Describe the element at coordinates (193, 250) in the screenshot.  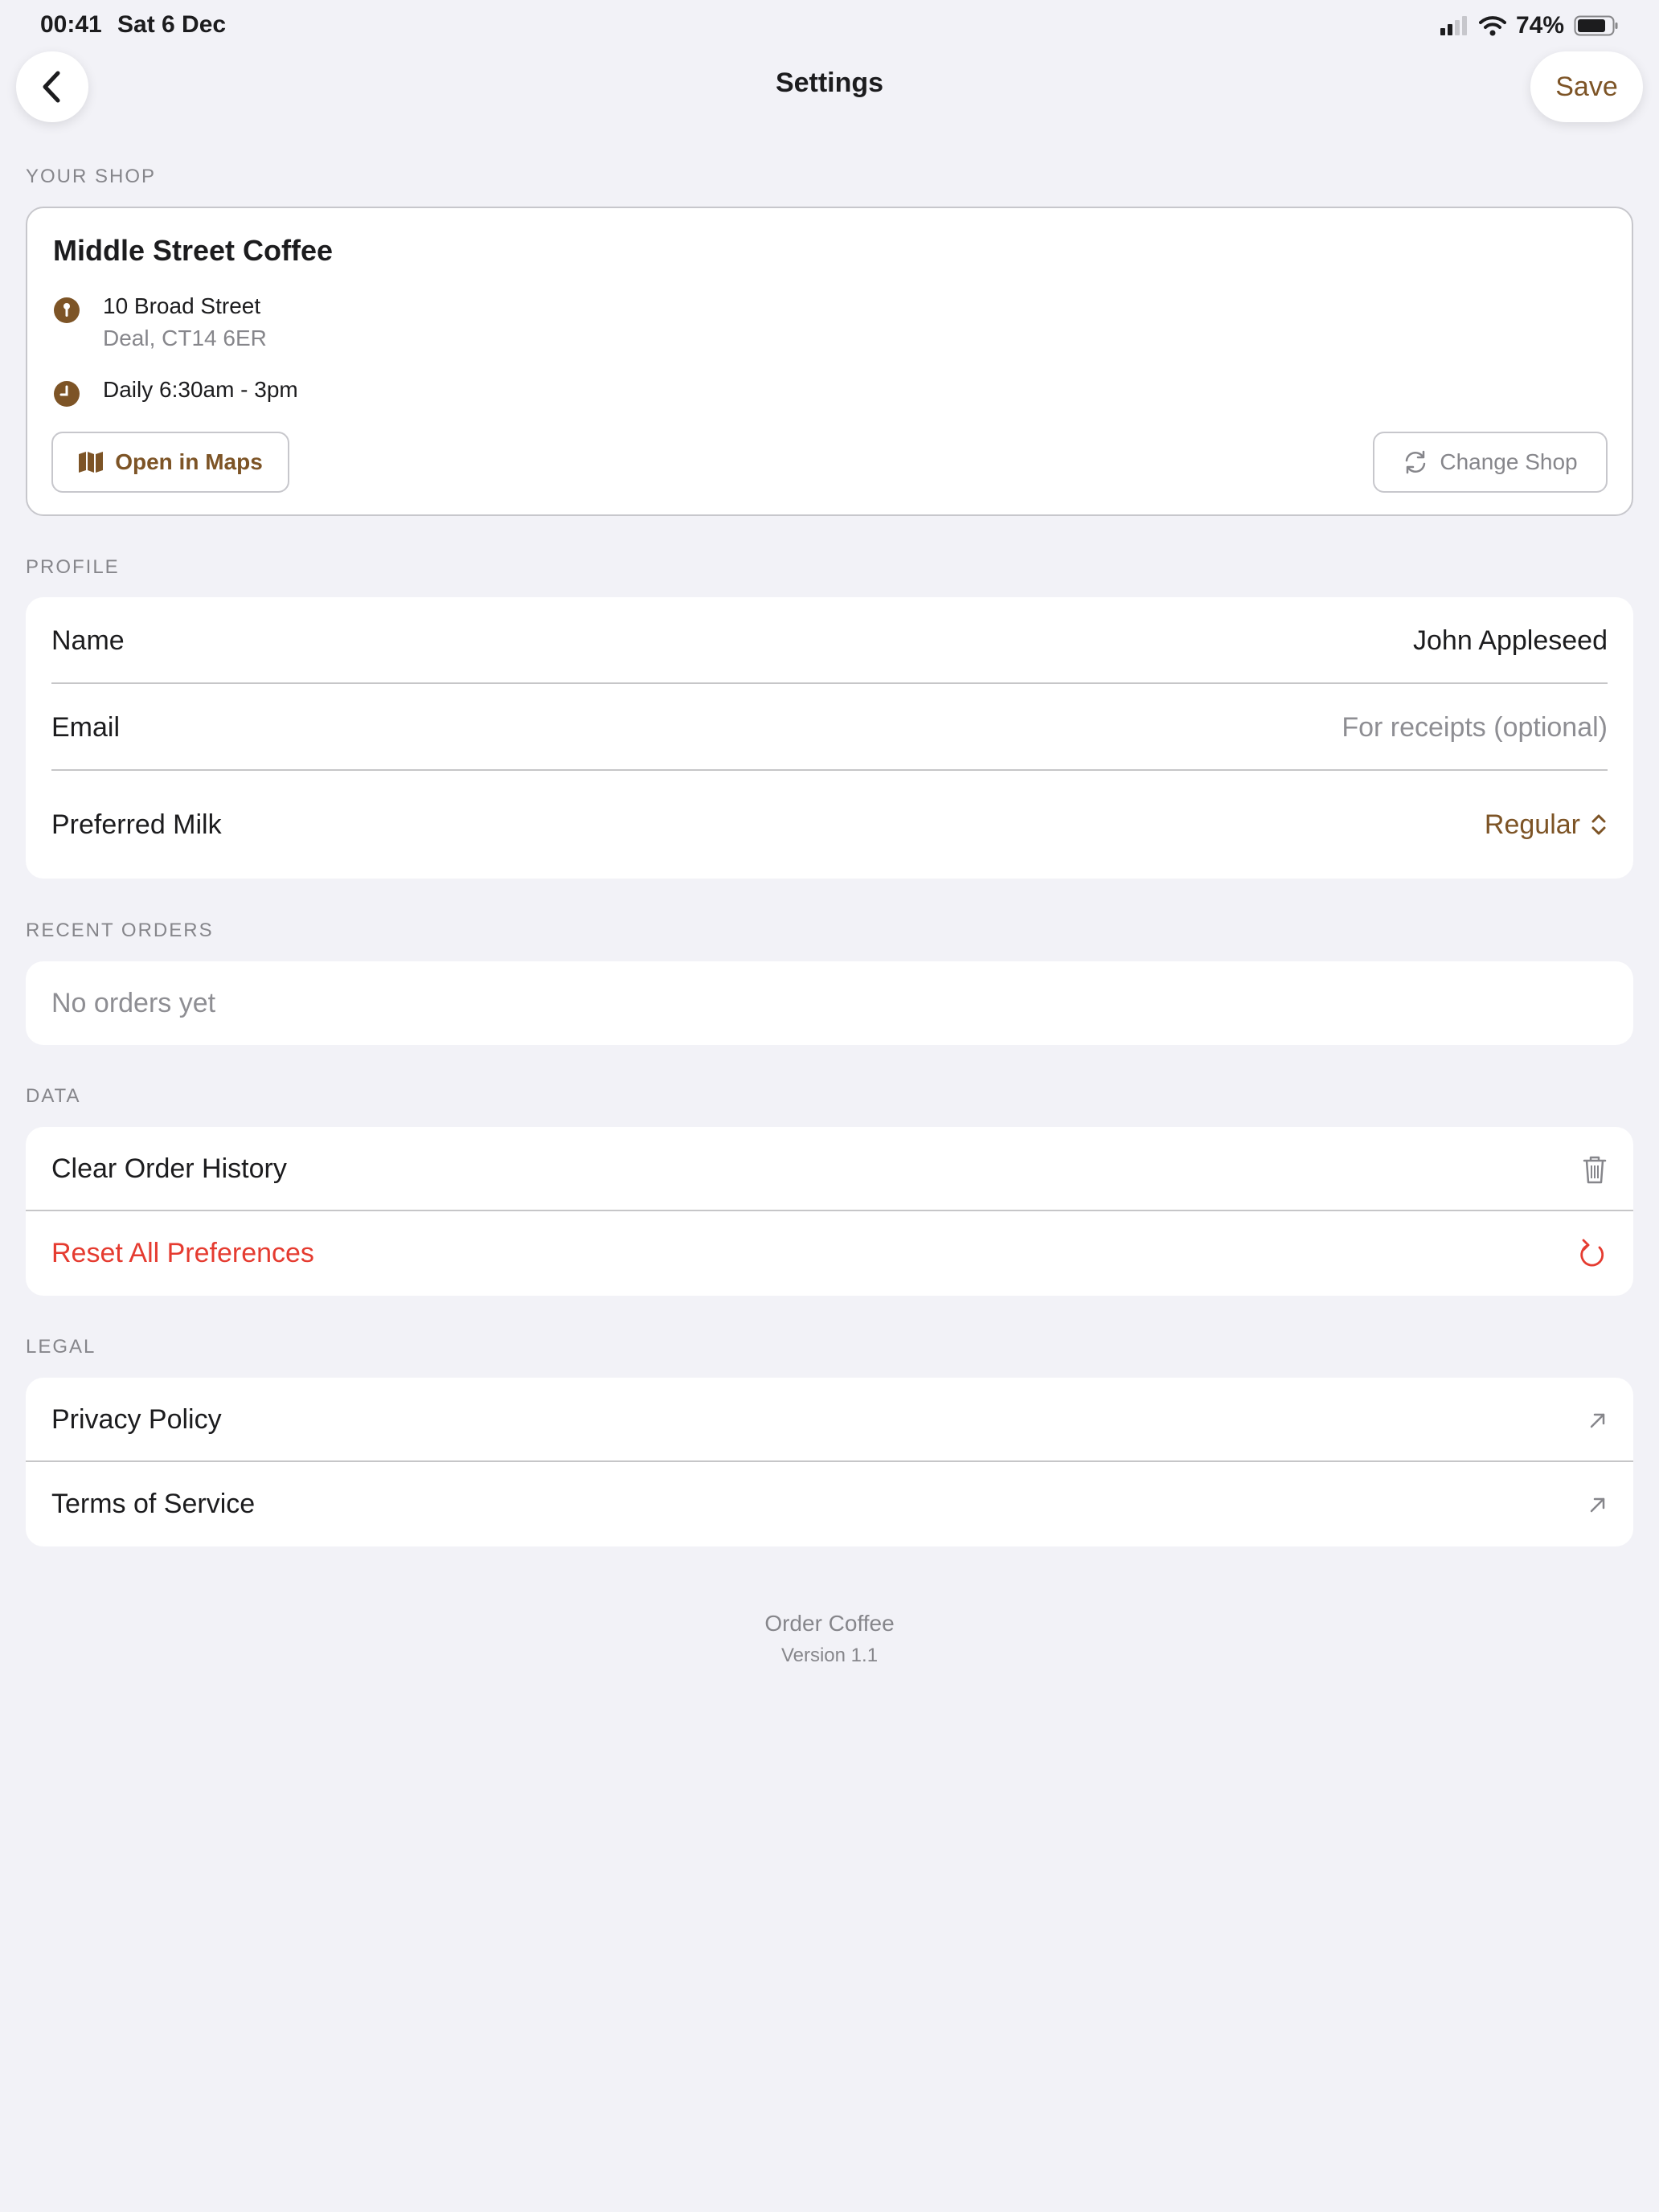
I see `shop-name: Middle Street Coffee` at that location.